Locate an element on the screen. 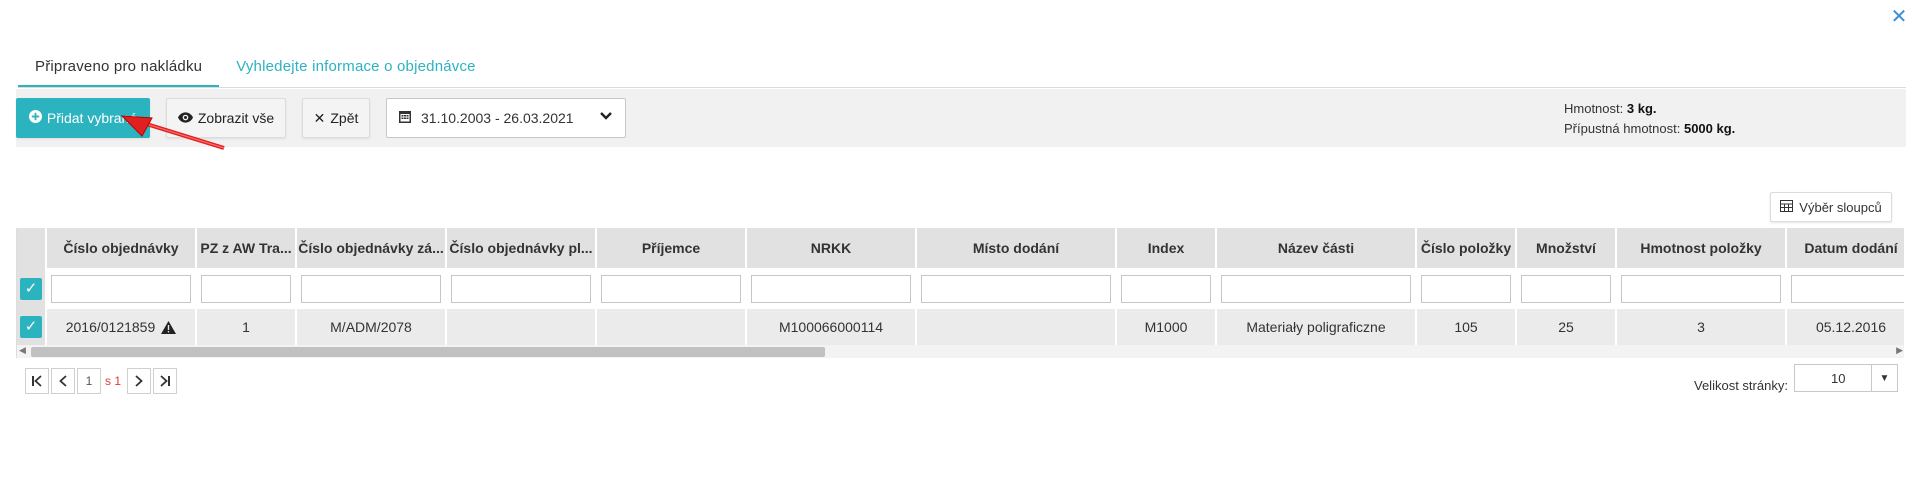 Image resolution: width=1920 pixels, height=496 pixels. filter-delivery-place-input is located at coordinates (1016, 289).